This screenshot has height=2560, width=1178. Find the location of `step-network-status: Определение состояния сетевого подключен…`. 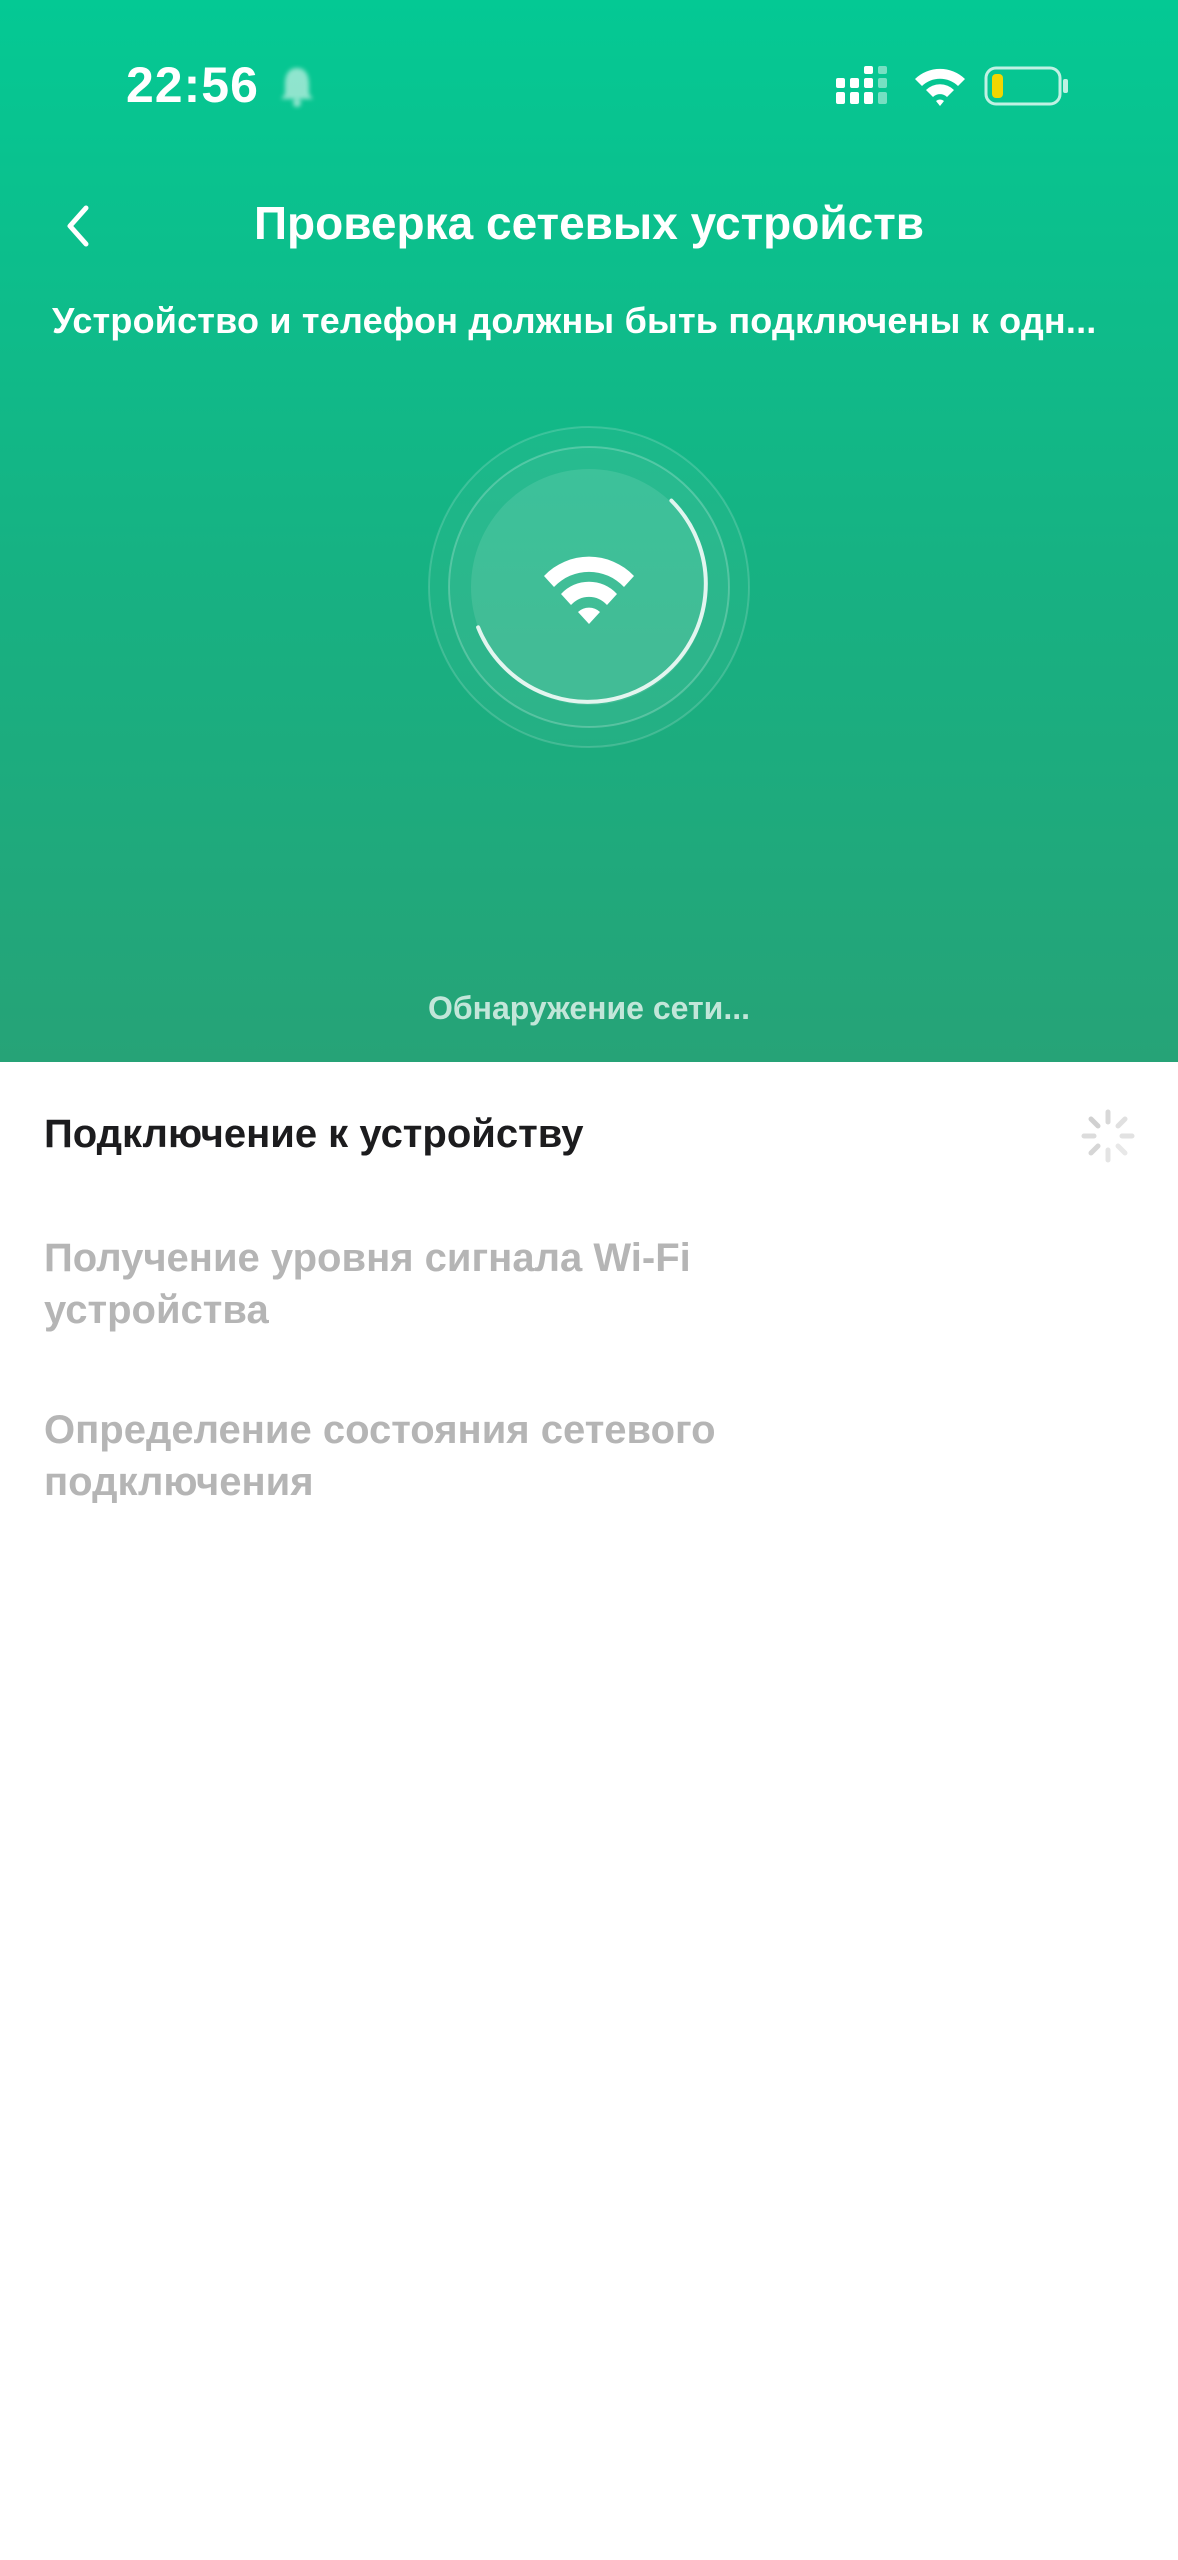

step-network-status: Определение состояния сетевого подключен… is located at coordinates (380, 1456).